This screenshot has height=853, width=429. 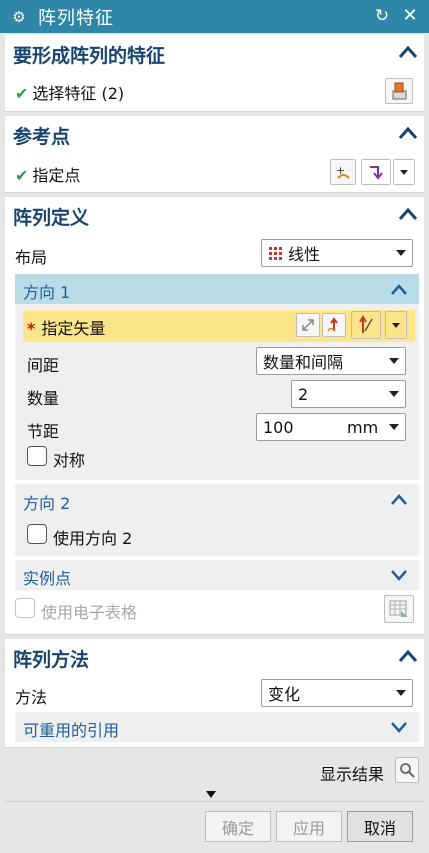 I want to click on select-feature-row: ✔ 选择特征 (2), so click(x=69, y=92).